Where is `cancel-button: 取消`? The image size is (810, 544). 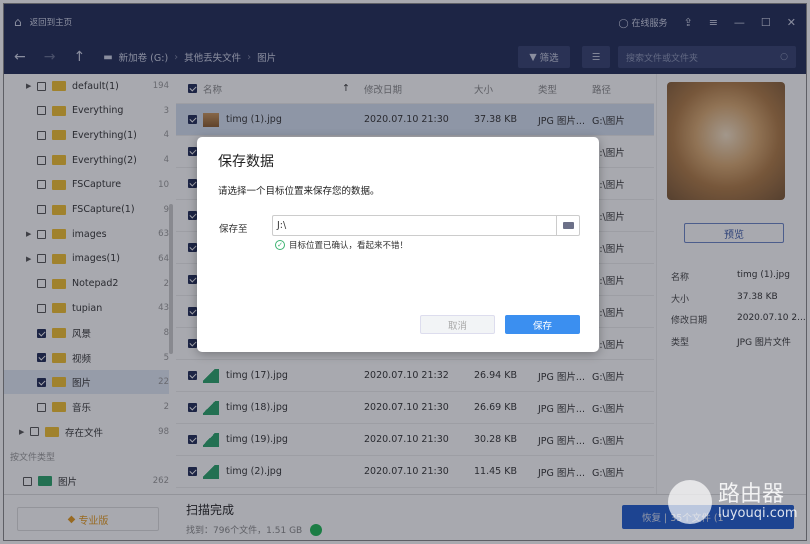 cancel-button: 取消 is located at coordinates (457, 324).